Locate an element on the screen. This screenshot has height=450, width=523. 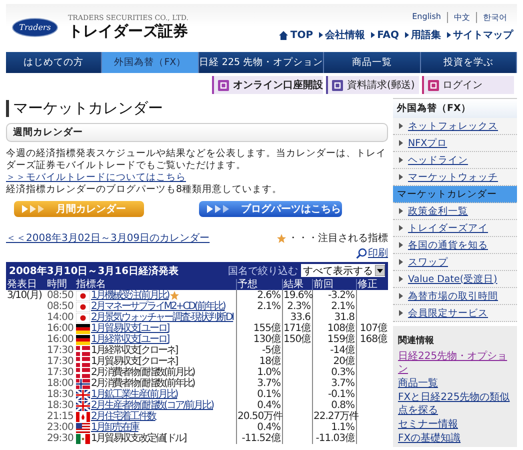
table-cell: 1.0% is located at coordinates (259, 372).